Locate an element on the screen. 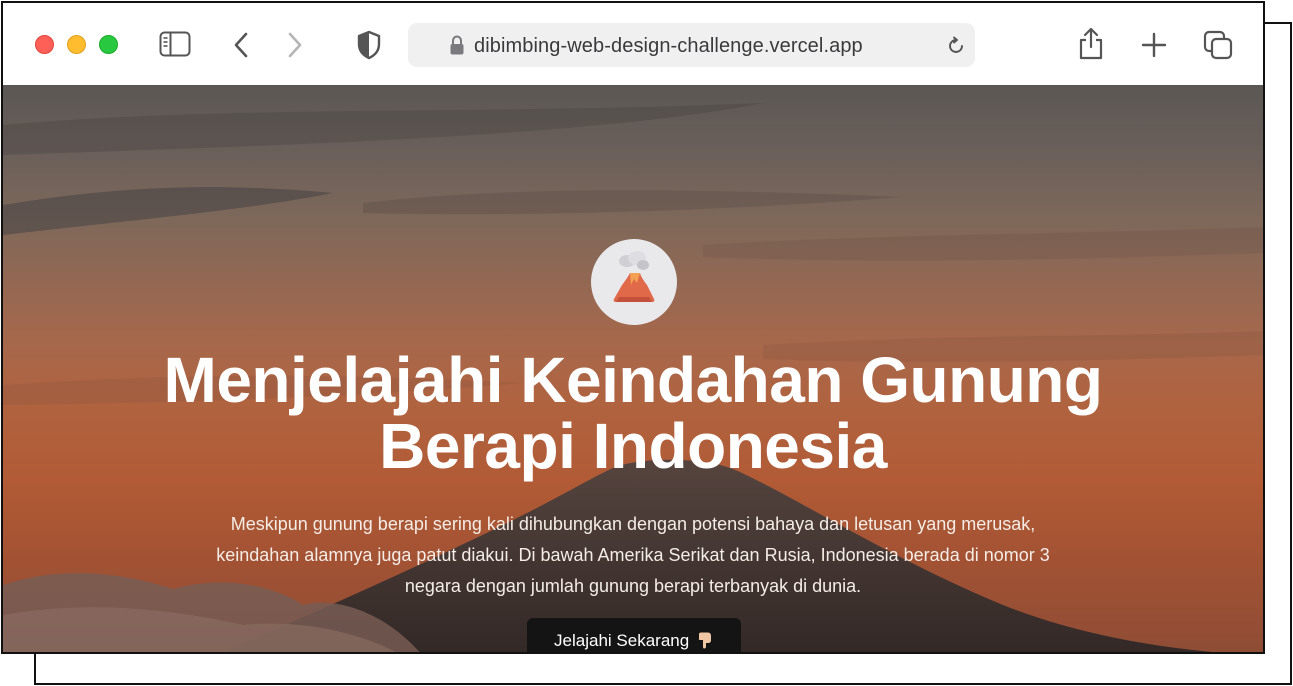 The image size is (1293, 686). lock-icon is located at coordinates (457, 45).